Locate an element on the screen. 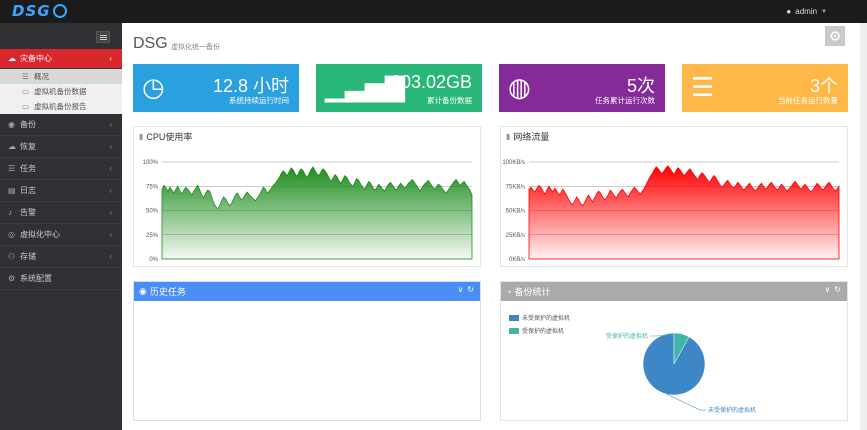  refresh-circle-icon: ◉ is located at coordinates (143, 291).